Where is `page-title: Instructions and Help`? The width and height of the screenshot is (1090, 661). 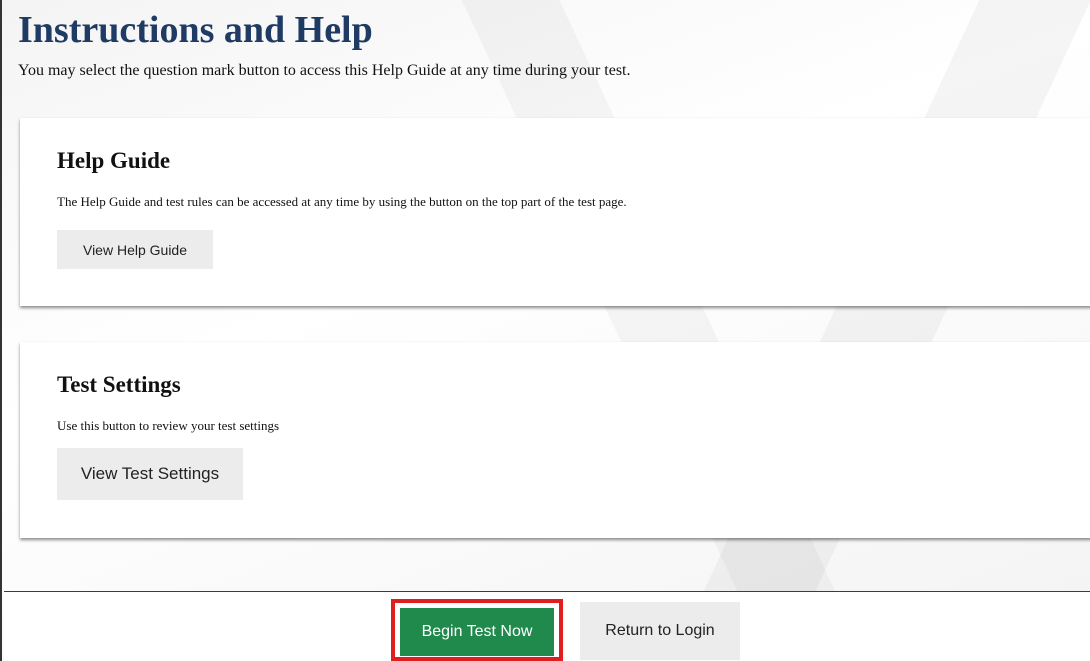
page-title: Instructions and Help is located at coordinates (195, 30).